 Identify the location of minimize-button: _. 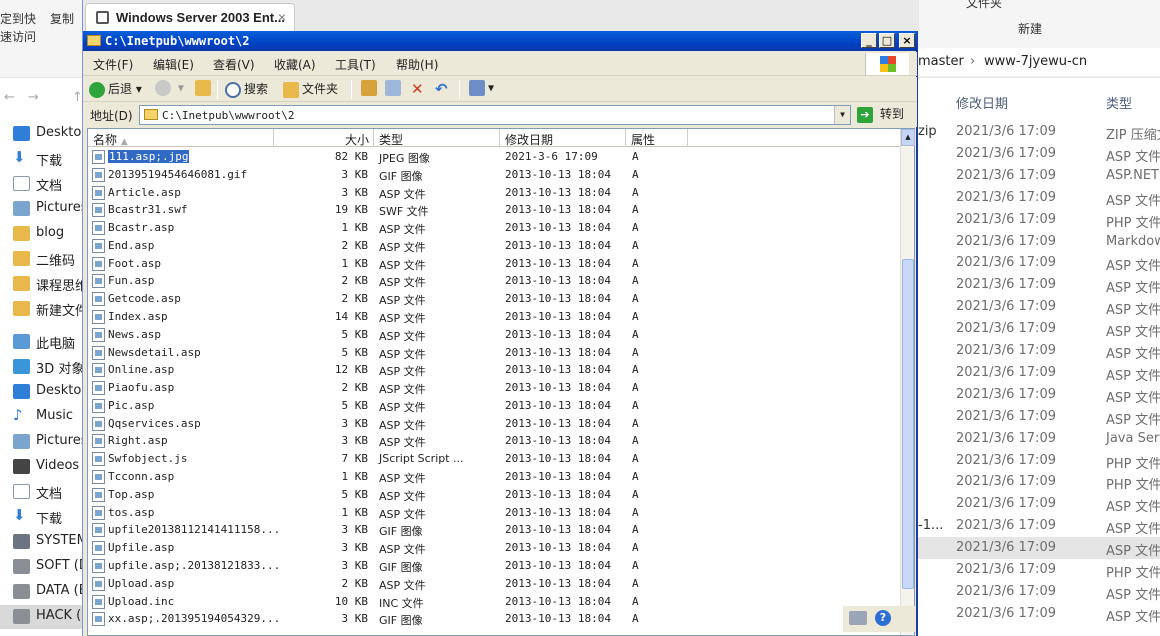
(869, 40).